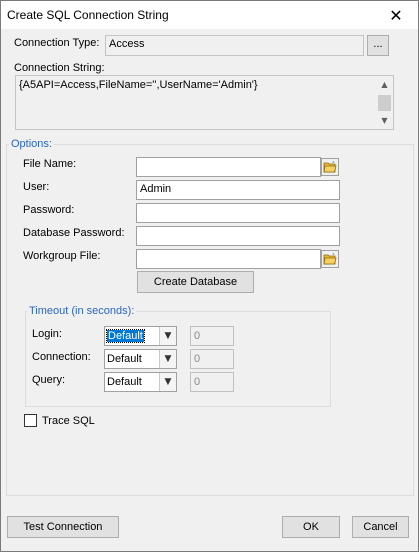  I want to click on connection-string-scrollbar: ▲ ▼, so click(384, 102).